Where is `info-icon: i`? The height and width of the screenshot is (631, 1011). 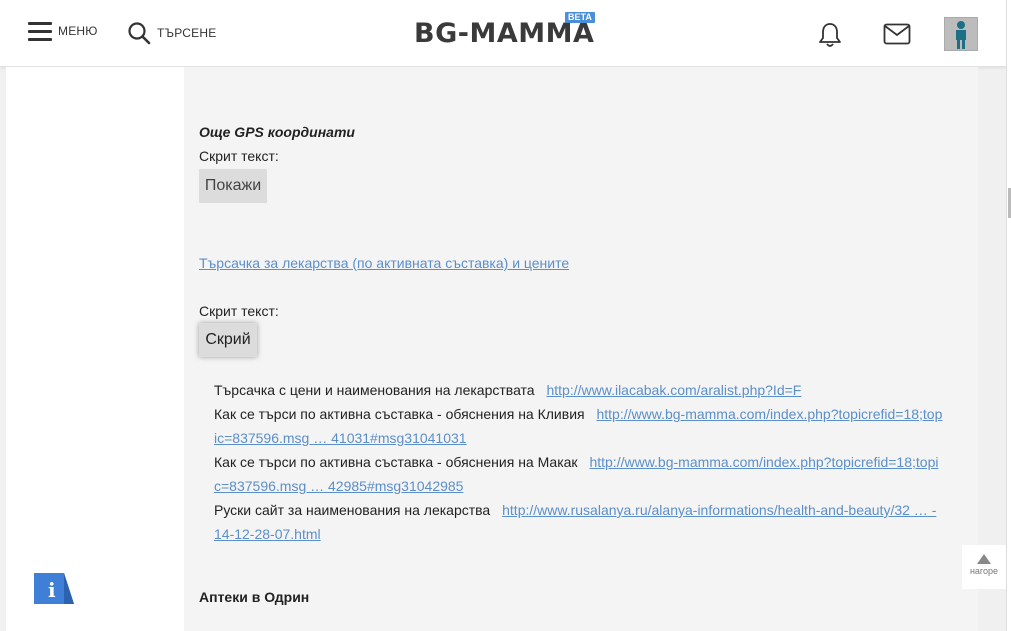 info-icon: i is located at coordinates (54, 588).